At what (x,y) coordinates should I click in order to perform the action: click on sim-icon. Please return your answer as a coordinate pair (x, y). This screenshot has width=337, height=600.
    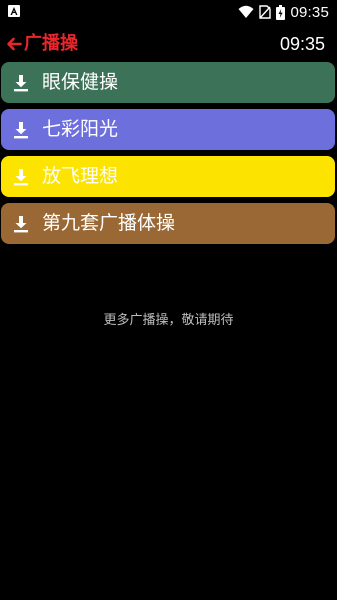
    Looking at the image, I should click on (265, 12).